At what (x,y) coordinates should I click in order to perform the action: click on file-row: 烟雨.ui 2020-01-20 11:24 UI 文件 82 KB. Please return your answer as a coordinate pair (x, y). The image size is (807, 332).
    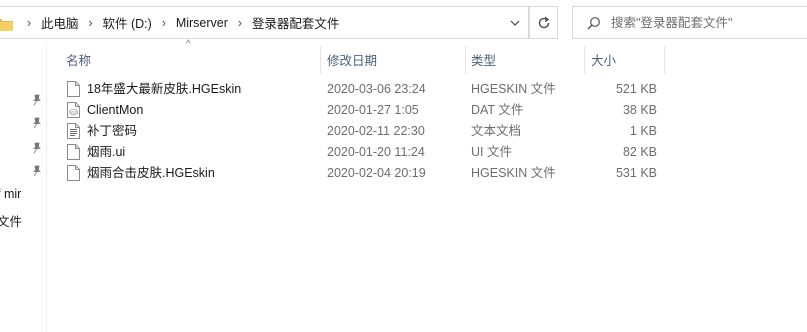
    Looking at the image, I should click on (357, 152).